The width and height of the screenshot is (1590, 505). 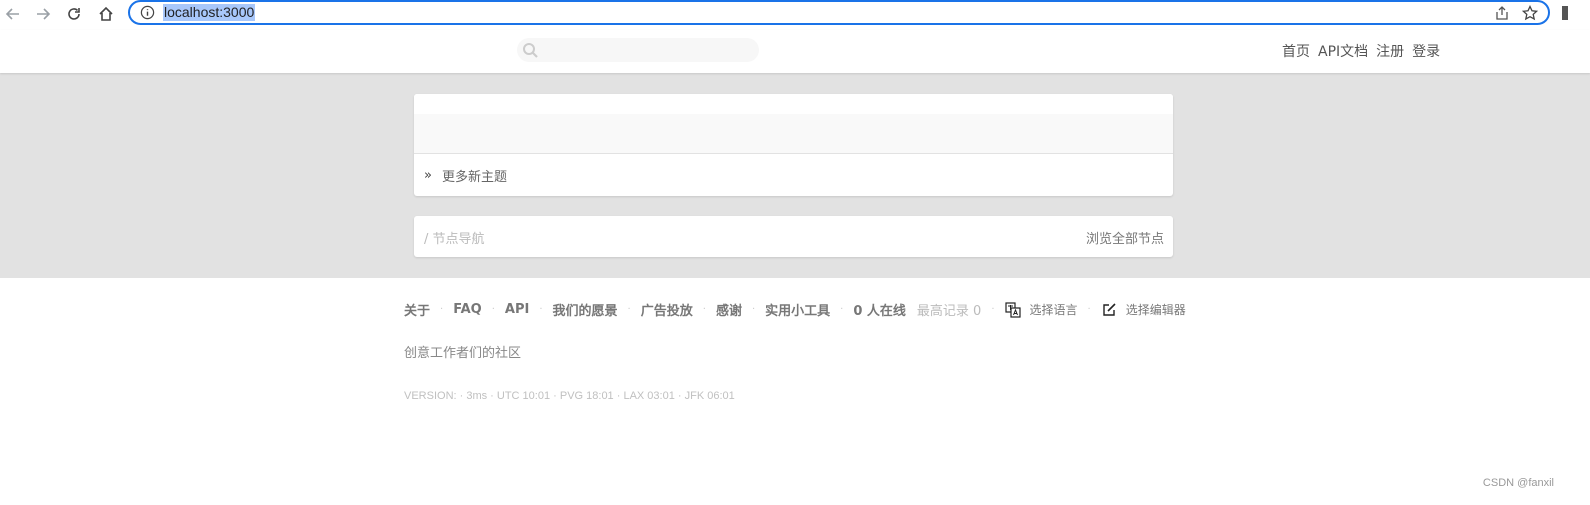 I want to click on nav-login-link: 登录, so click(x=1426, y=51).